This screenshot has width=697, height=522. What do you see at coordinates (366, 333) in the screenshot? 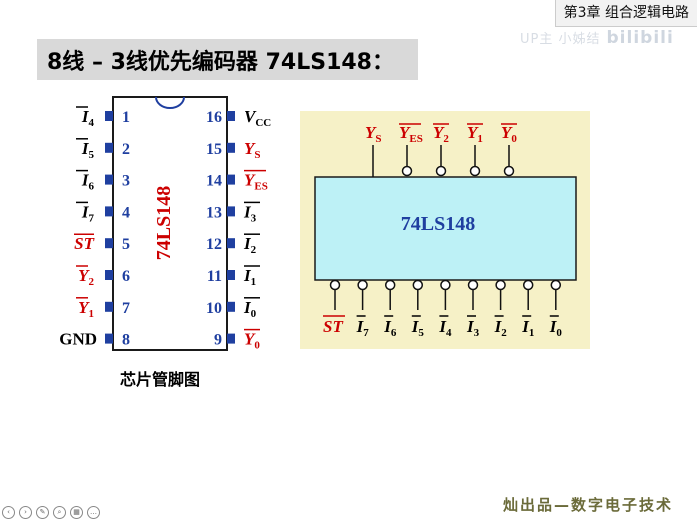
I see `input-label-sub: 7` at bounding box center [366, 333].